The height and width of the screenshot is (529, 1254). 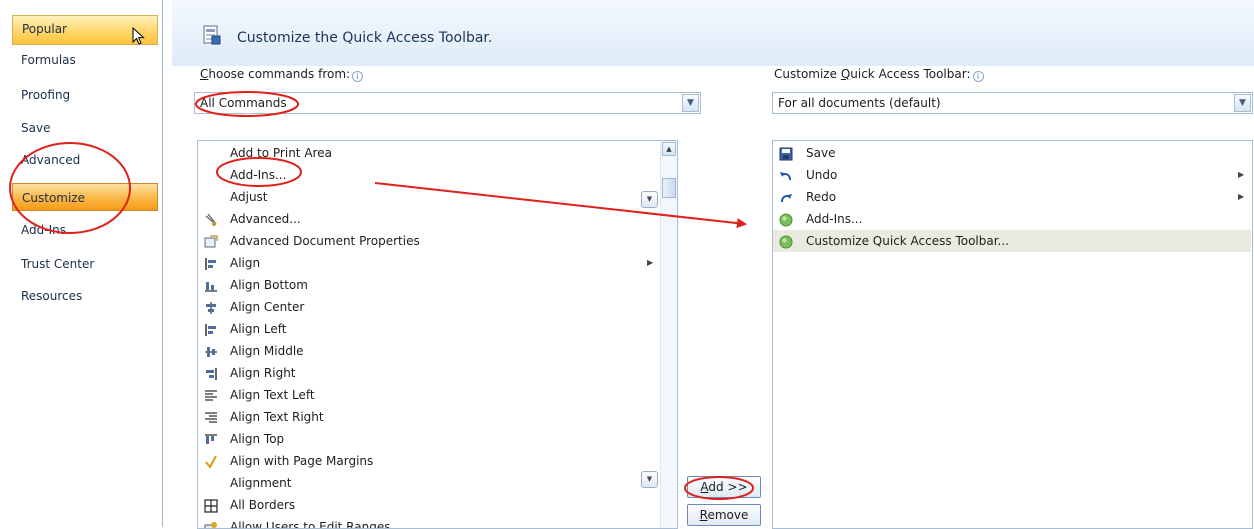 What do you see at coordinates (43, 230) in the screenshot?
I see `sidebar-item-label: Add-Ins` at bounding box center [43, 230].